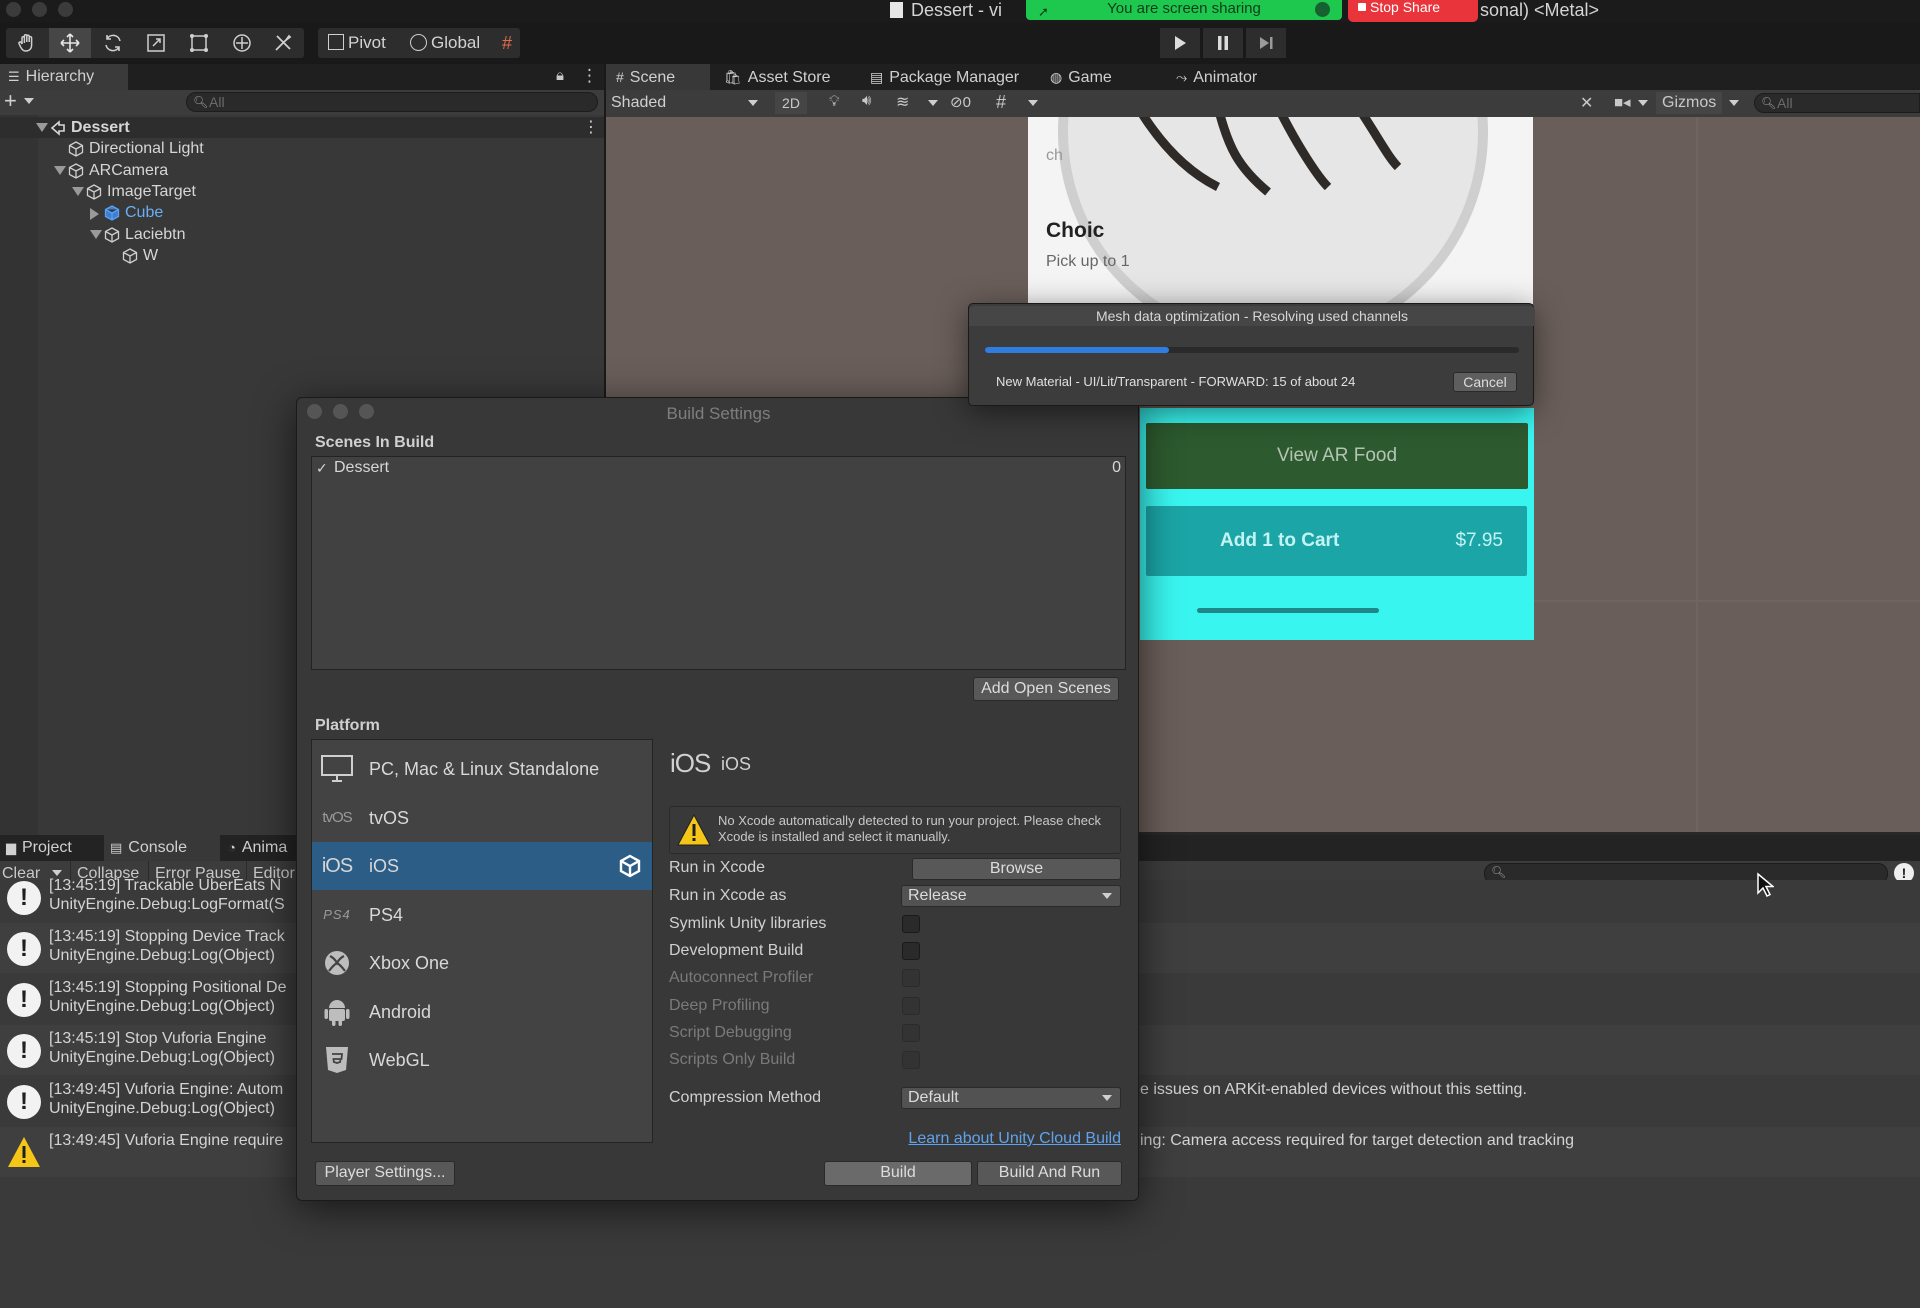 The height and width of the screenshot is (1308, 1920). What do you see at coordinates (156, 43) in the screenshot?
I see `scale-tool-button` at bounding box center [156, 43].